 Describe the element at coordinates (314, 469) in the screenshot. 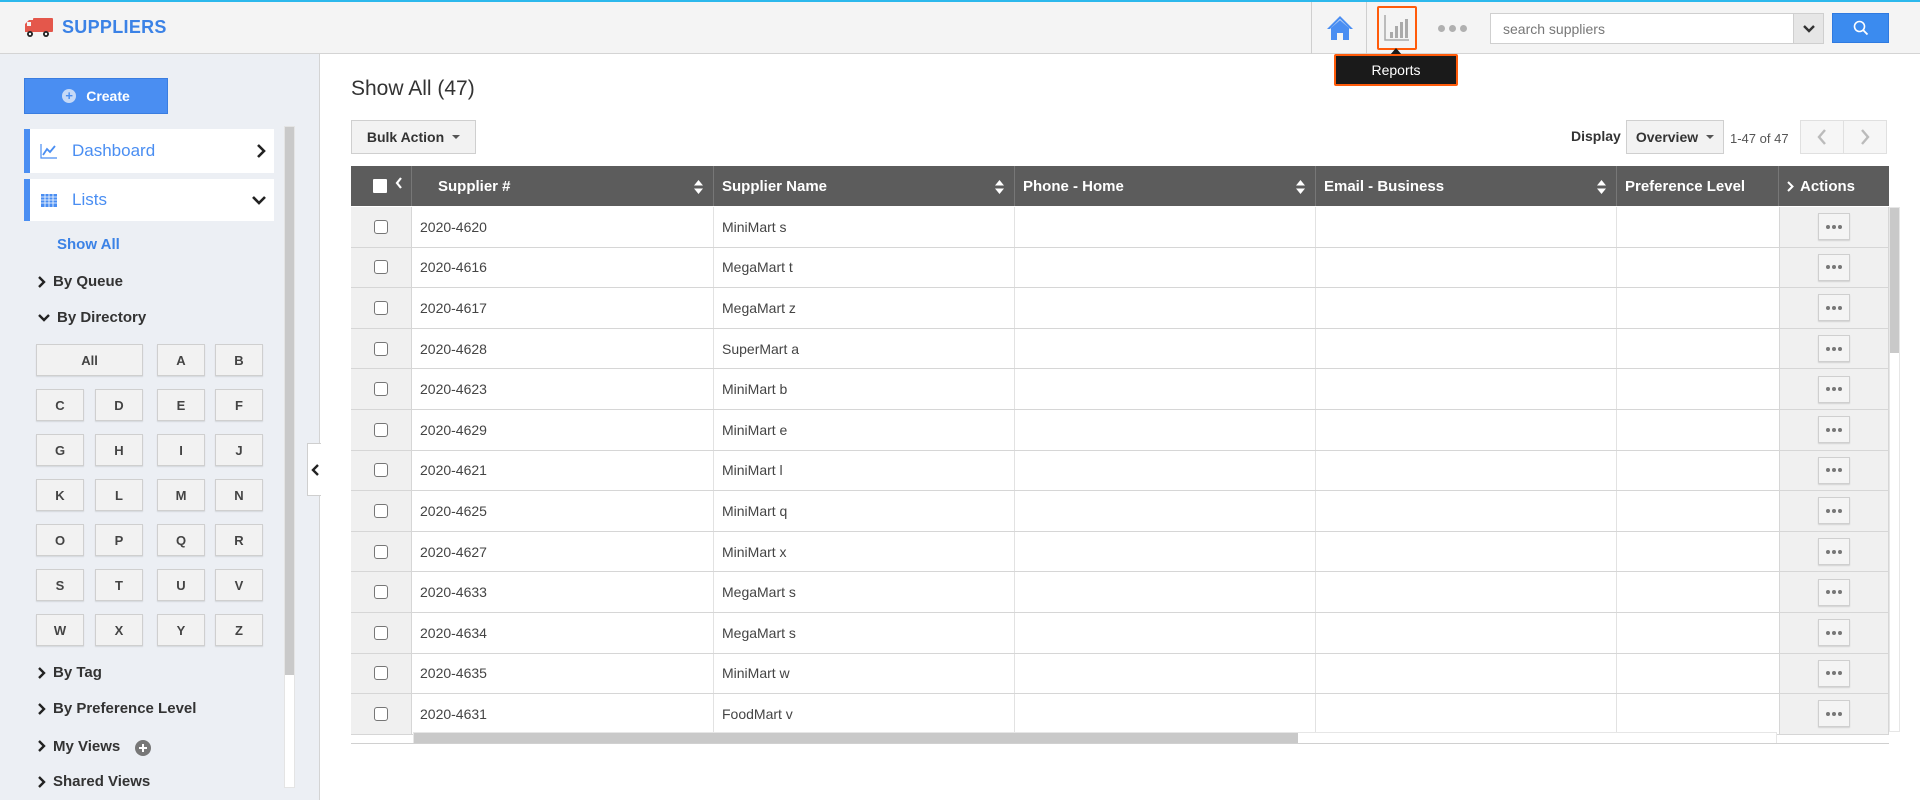

I see `collapse-sidebar-button` at that location.